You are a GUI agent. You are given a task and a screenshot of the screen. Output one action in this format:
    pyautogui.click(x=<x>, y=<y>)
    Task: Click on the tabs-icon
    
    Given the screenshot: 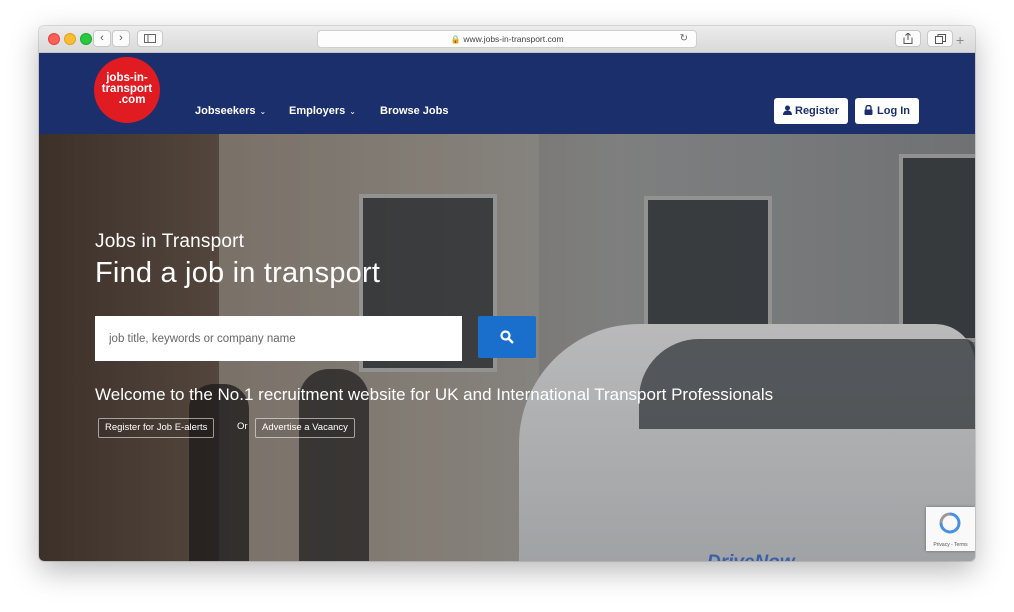 What is the action you would take?
    pyautogui.click(x=940, y=39)
    